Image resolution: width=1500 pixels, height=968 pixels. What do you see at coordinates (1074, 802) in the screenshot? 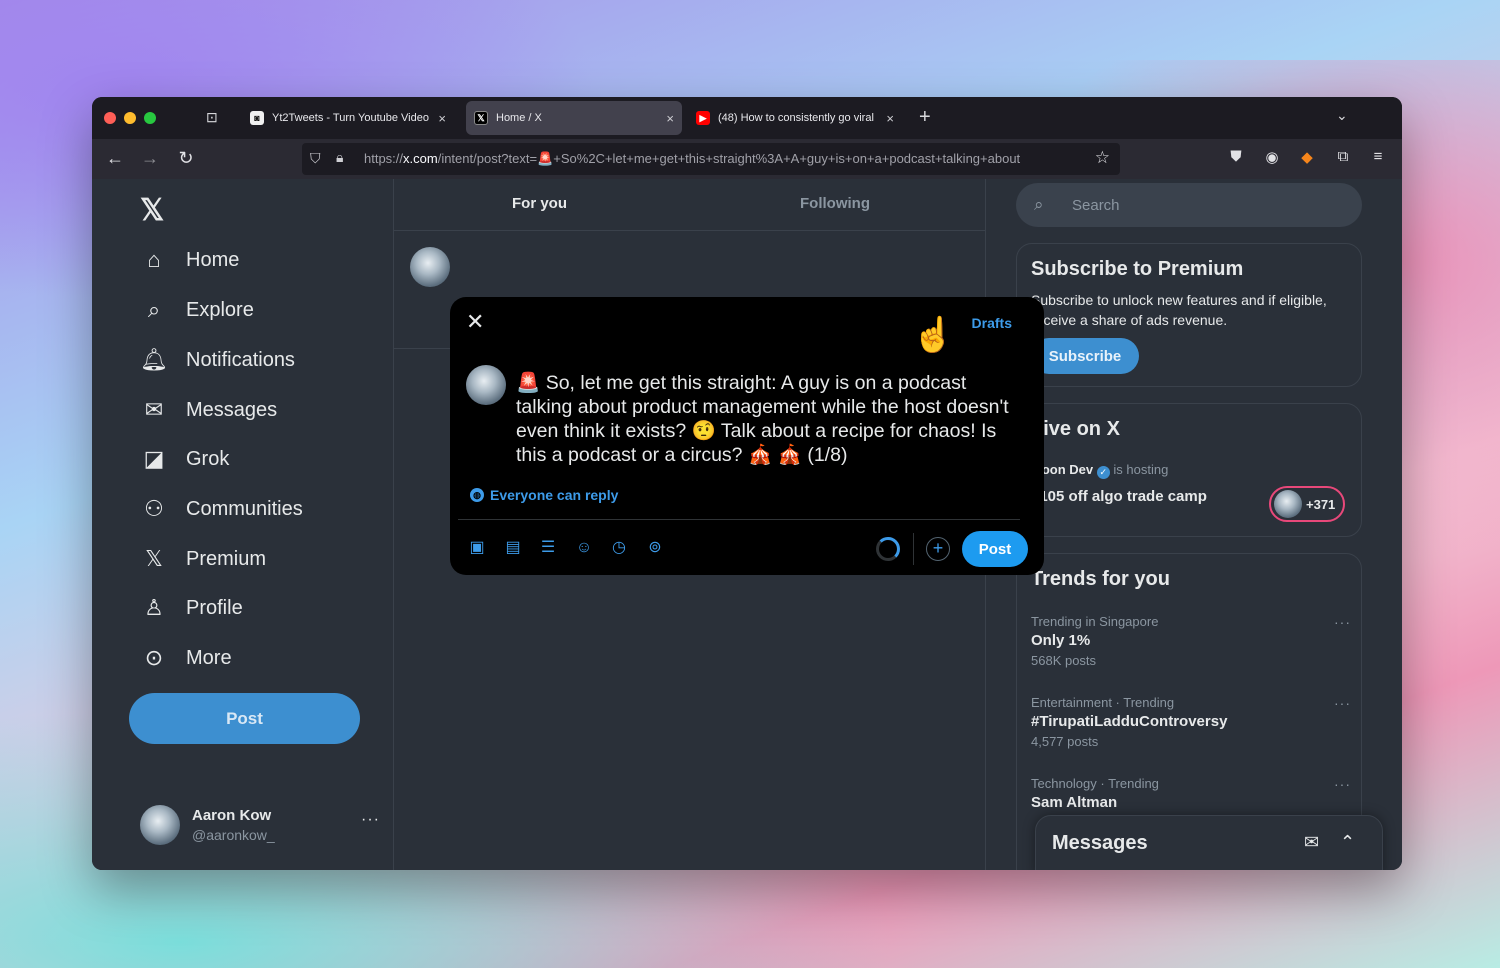
I see `trend-name: Sam Altman` at bounding box center [1074, 802].